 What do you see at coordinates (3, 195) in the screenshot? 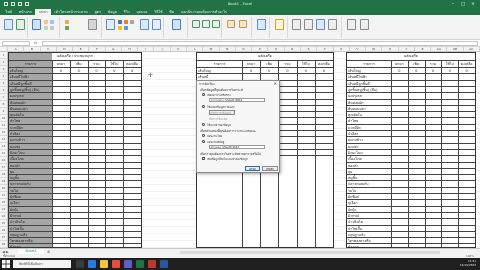
I see `row-header: 21` at bounding box center [3, 195].